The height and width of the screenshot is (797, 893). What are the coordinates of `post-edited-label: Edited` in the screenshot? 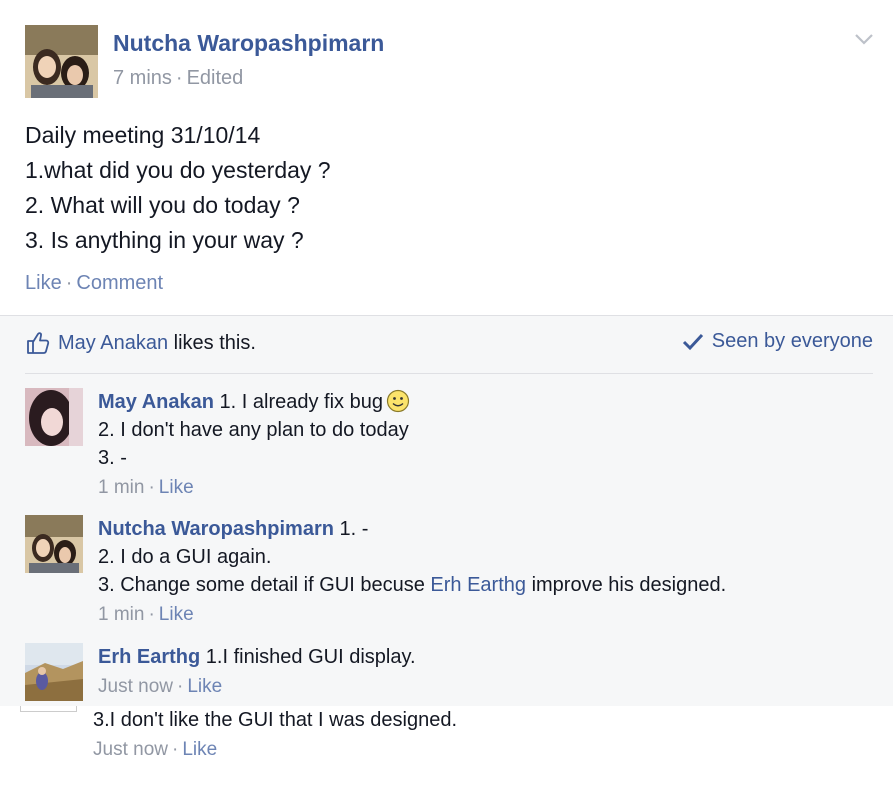 It's located at (215, 78).